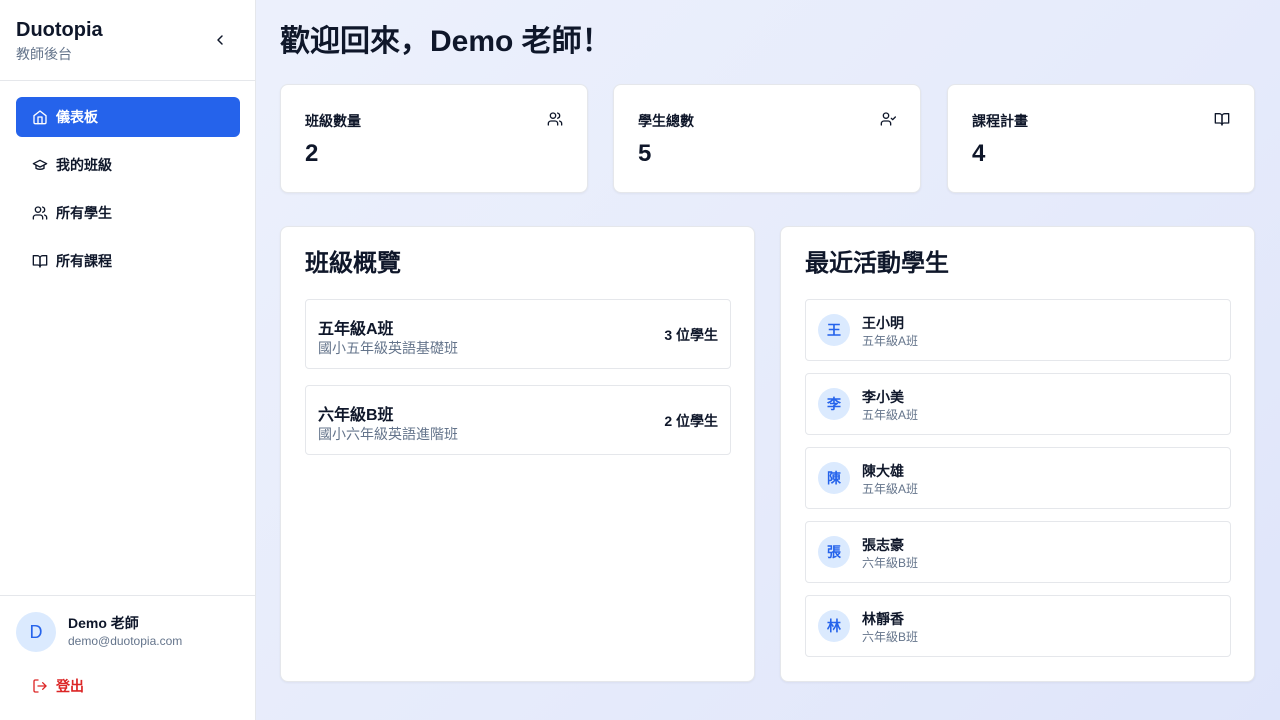 The width and height of the screenshot is (1280, 720). Describe the element at coordinates (834, 330) in the screenshot. I see `student-avatar: 王` at that location.